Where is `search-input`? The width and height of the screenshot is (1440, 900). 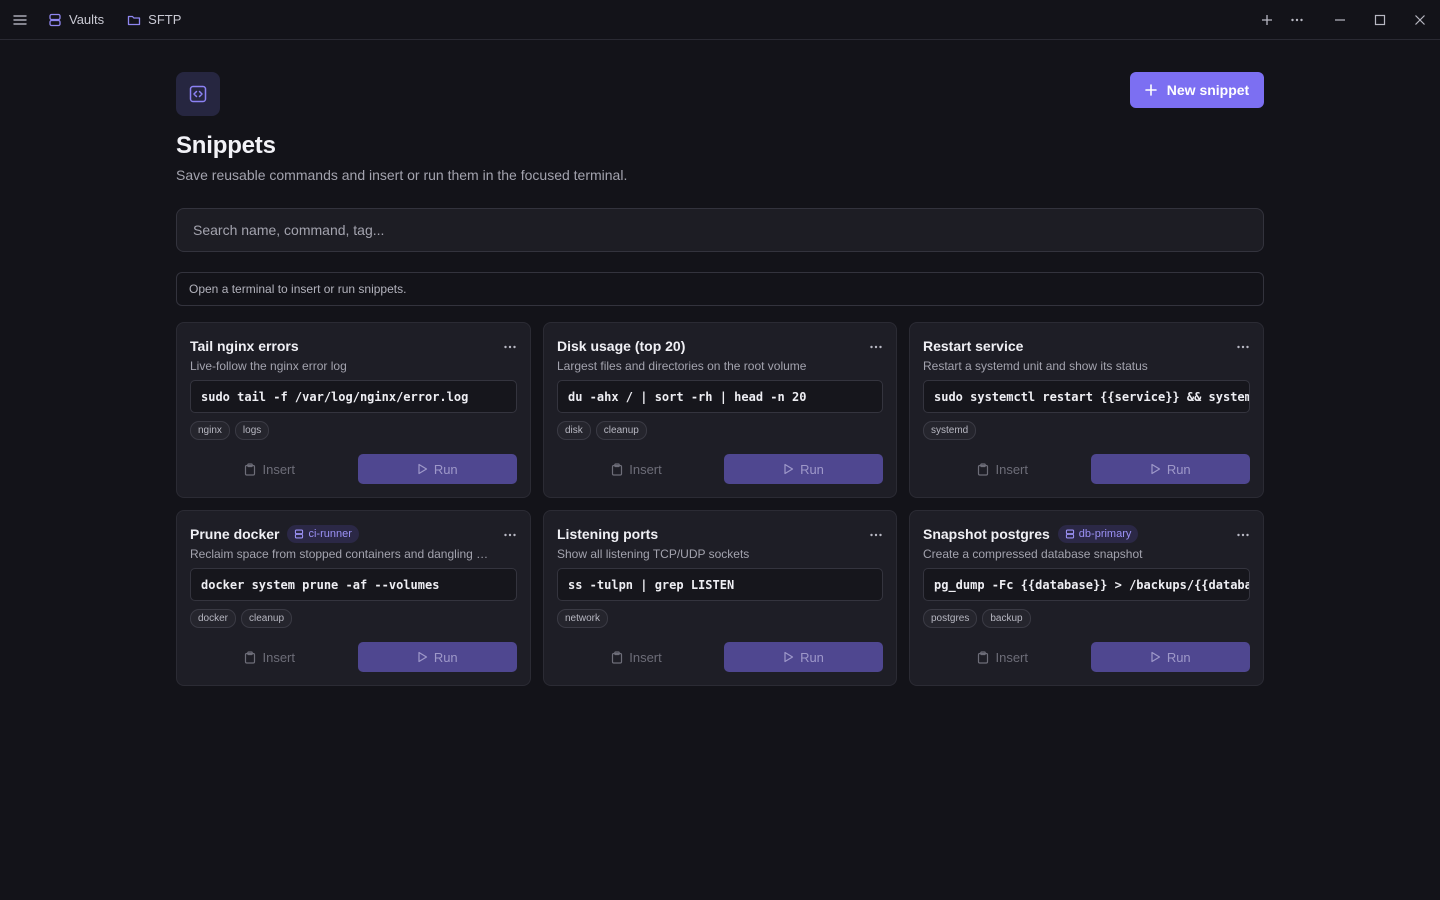 search-input is located at coordinates (720, 230).